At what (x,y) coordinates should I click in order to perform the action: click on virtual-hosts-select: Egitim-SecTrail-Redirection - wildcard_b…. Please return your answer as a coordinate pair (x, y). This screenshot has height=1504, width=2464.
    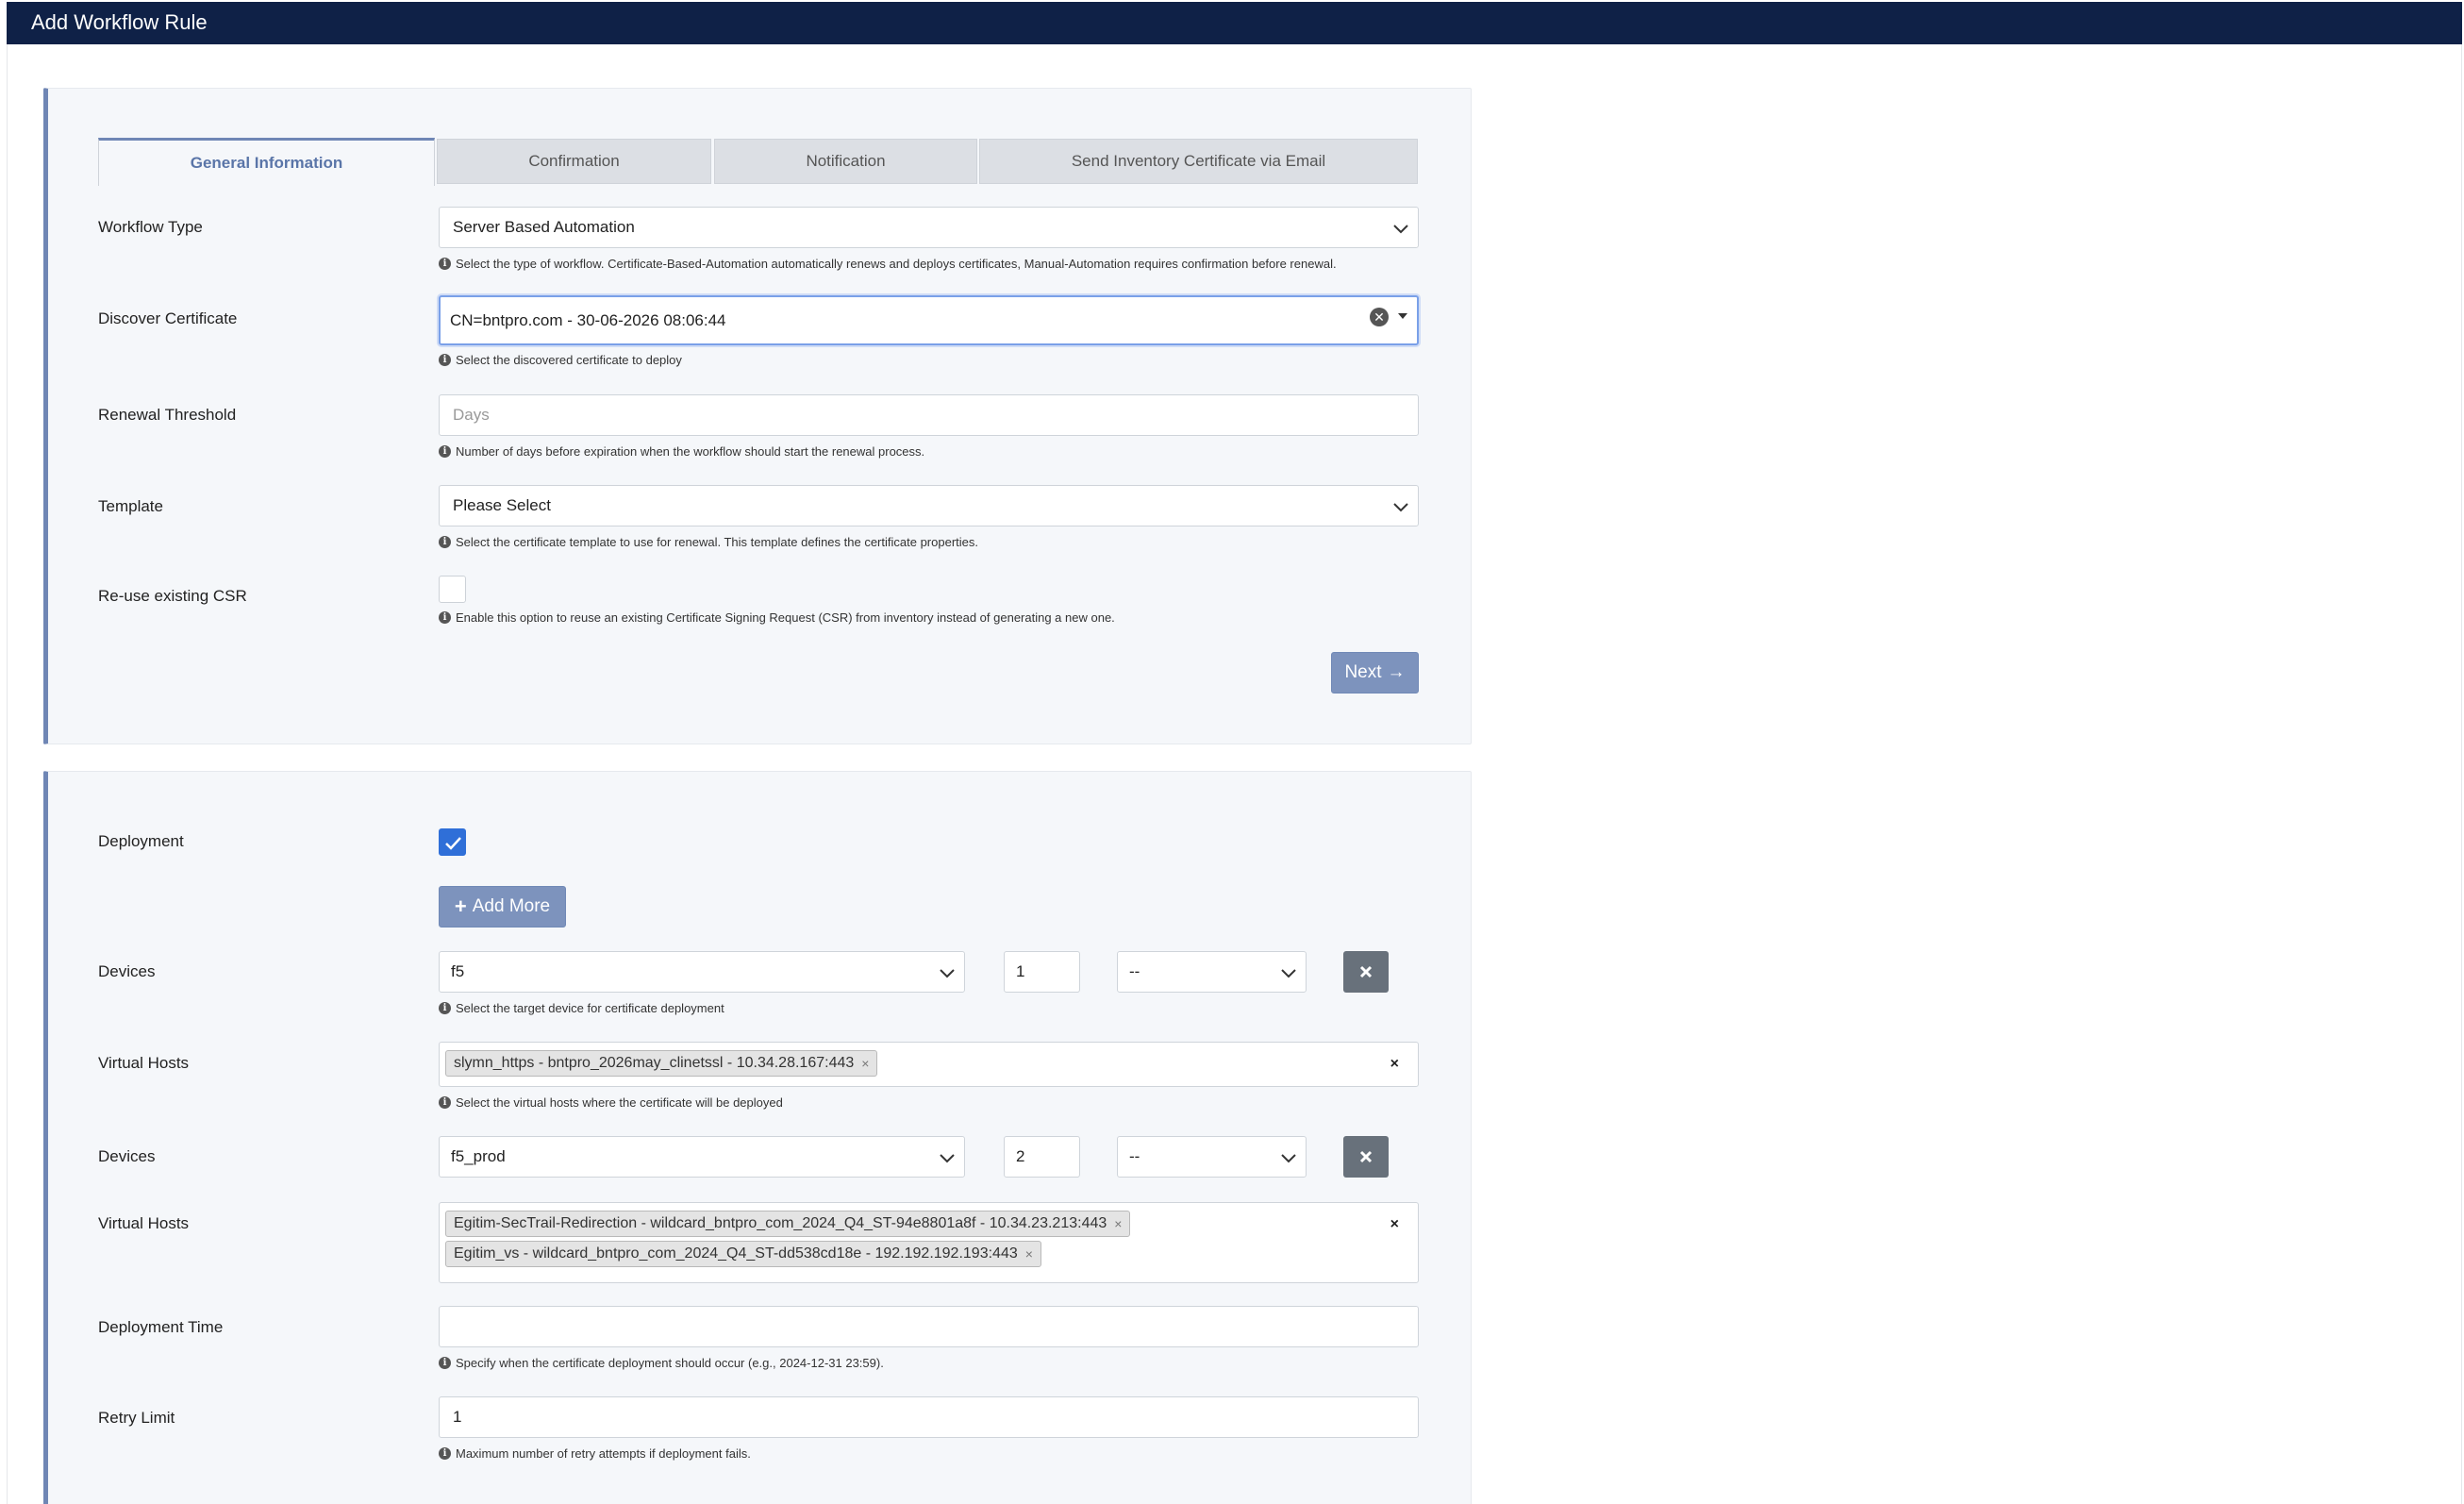
    Looking at the image, I should click on (929, 1242).